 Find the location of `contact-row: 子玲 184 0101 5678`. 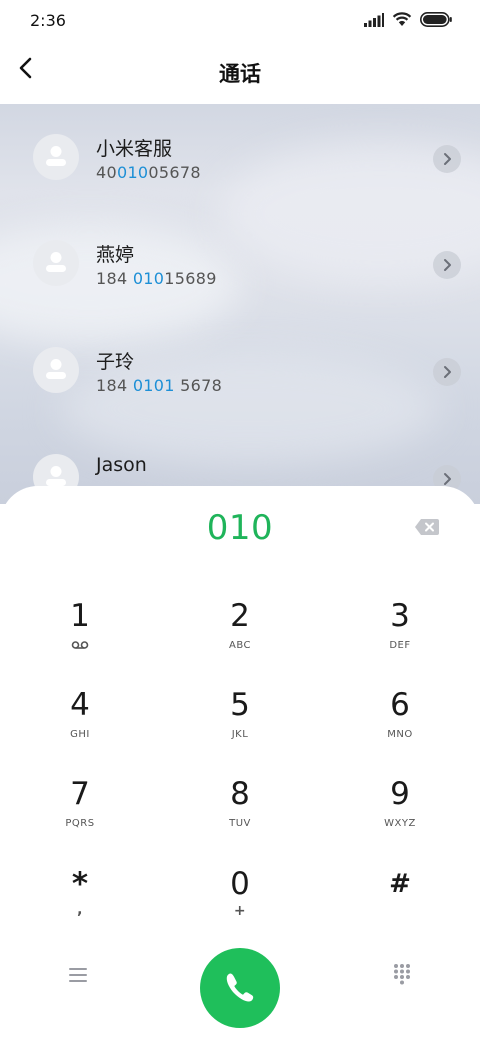

contact-row: 子玲 184 0101 5678 is located at coordinates (240, 362).